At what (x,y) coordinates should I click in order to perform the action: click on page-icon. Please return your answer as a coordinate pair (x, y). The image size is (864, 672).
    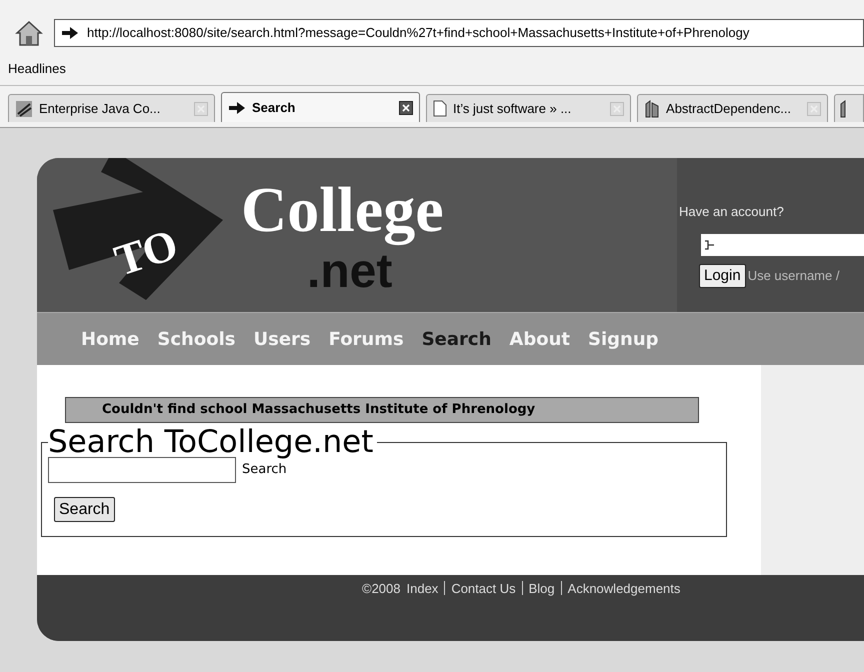
    Looking at the image, I should click on (440, 108).